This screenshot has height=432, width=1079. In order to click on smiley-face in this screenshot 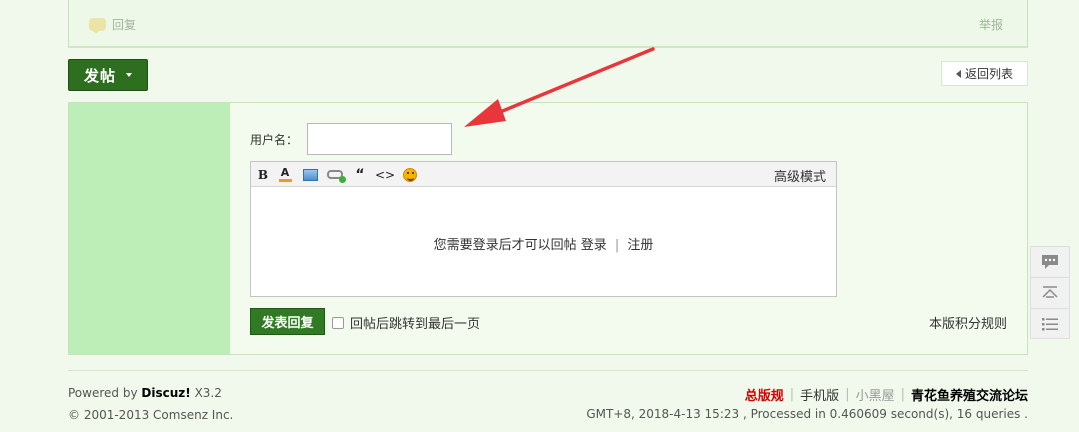, I will do `click(410, 174)`.